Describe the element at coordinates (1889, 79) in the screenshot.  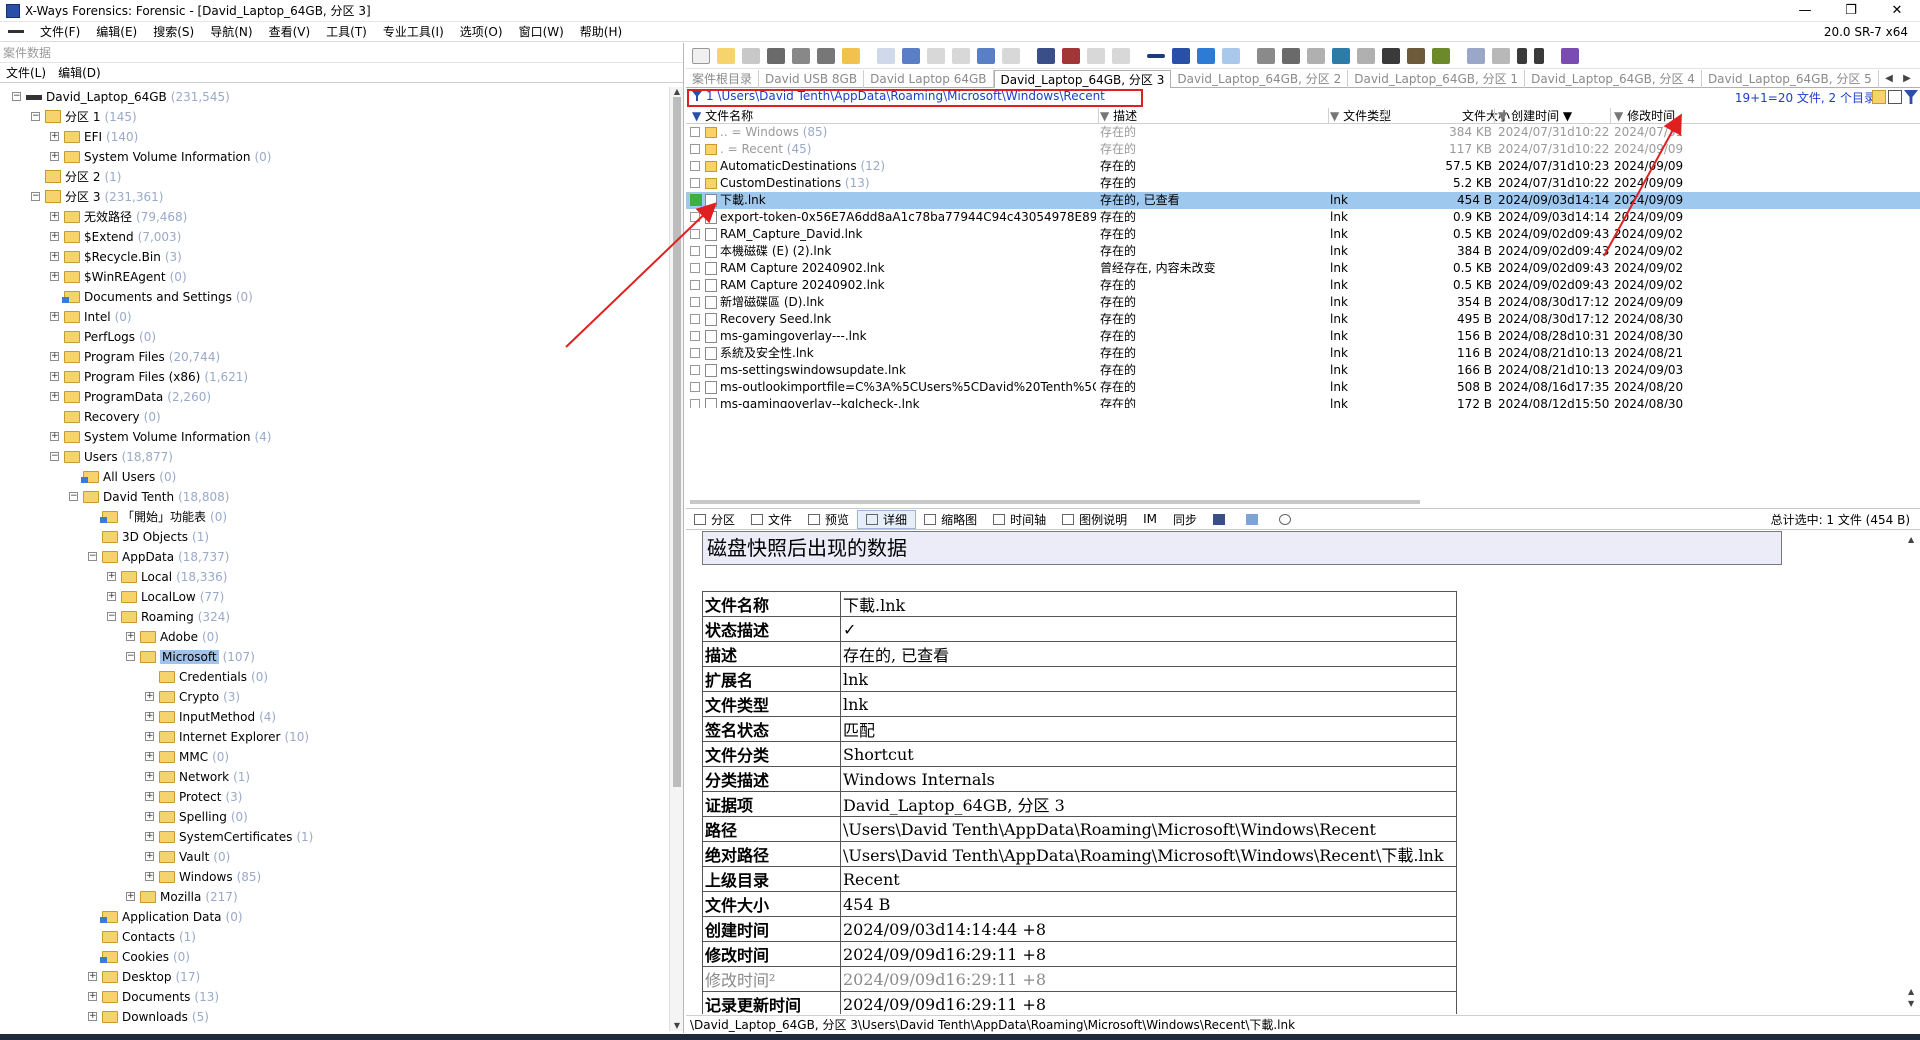
I see `tab-left-icon: ◀` at that location.